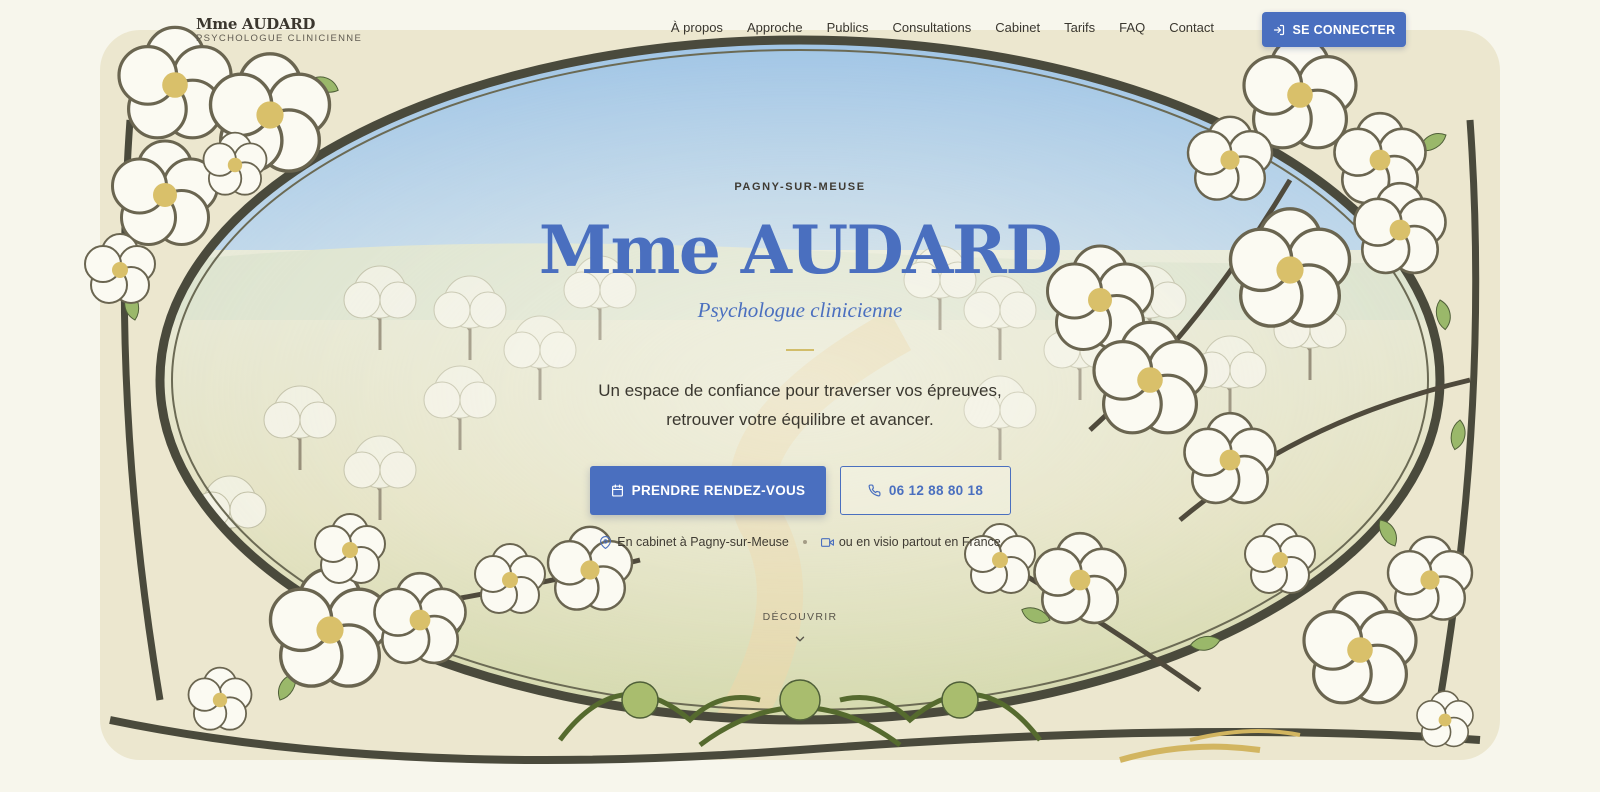 The height and width of the screenshot is (792, 1600). I want to click on hero-intro-line-2: retrouver votre équilibre et avancer., so click(800, 419).